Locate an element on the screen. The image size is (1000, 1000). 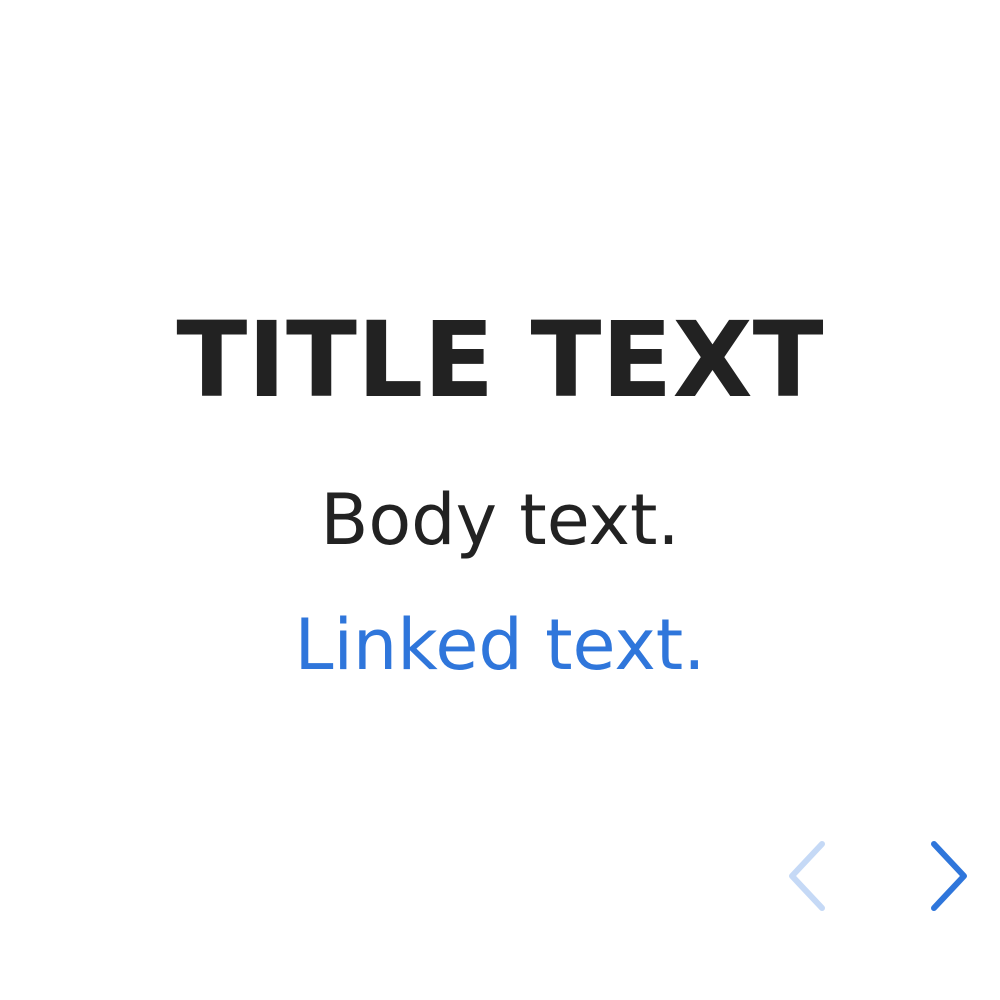
previous-button is located at coordinates (806, 876).